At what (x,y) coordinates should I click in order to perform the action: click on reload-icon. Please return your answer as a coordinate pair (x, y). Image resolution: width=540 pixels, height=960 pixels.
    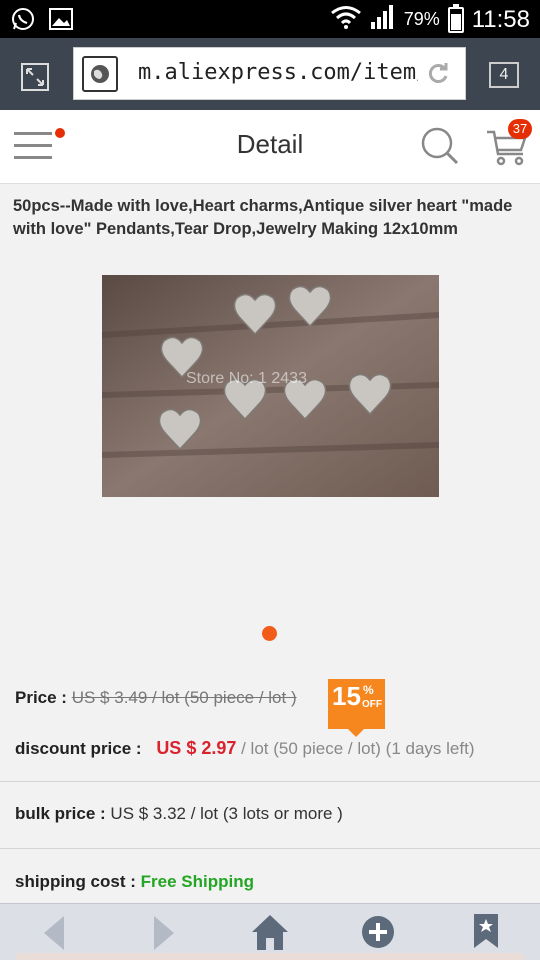
    Looking at the image, I should click on (438, 75).